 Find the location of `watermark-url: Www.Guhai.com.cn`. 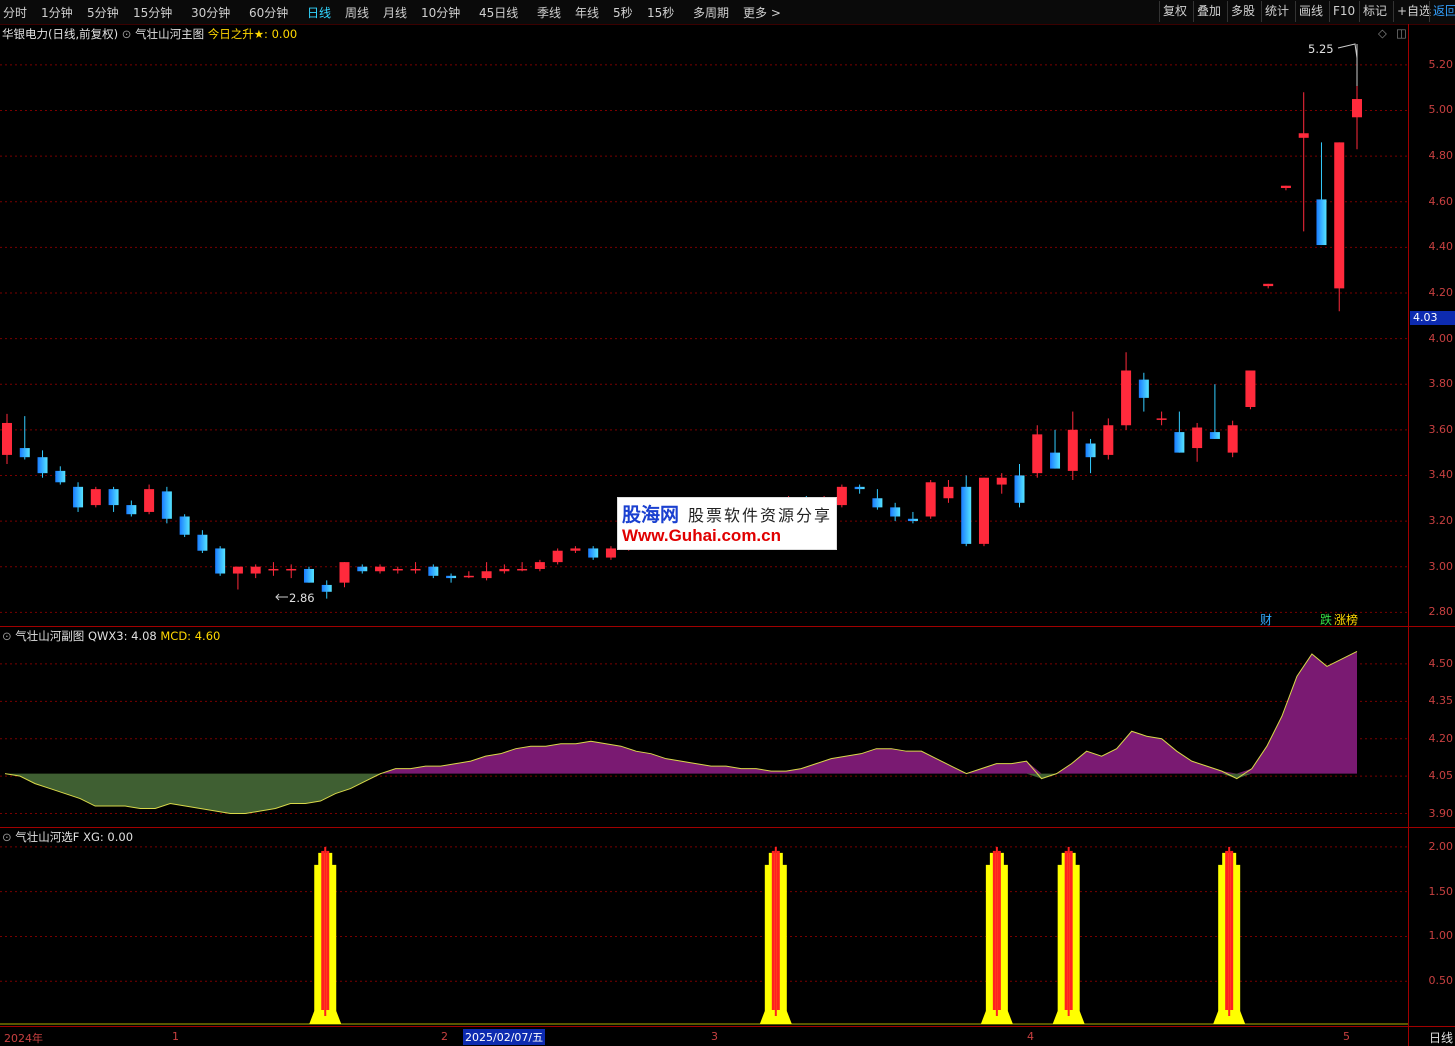

watermark-url: Www.Guhai.com.cn is located at coordinates (701, 535).